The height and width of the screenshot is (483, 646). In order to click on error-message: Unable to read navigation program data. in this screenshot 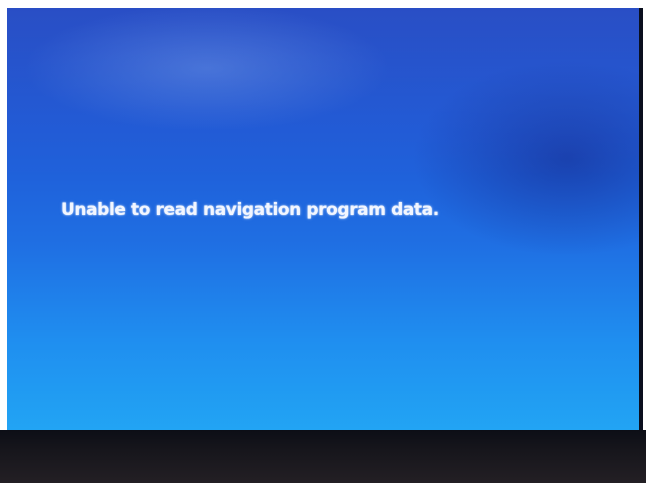, I will do `click(250, 210)`.